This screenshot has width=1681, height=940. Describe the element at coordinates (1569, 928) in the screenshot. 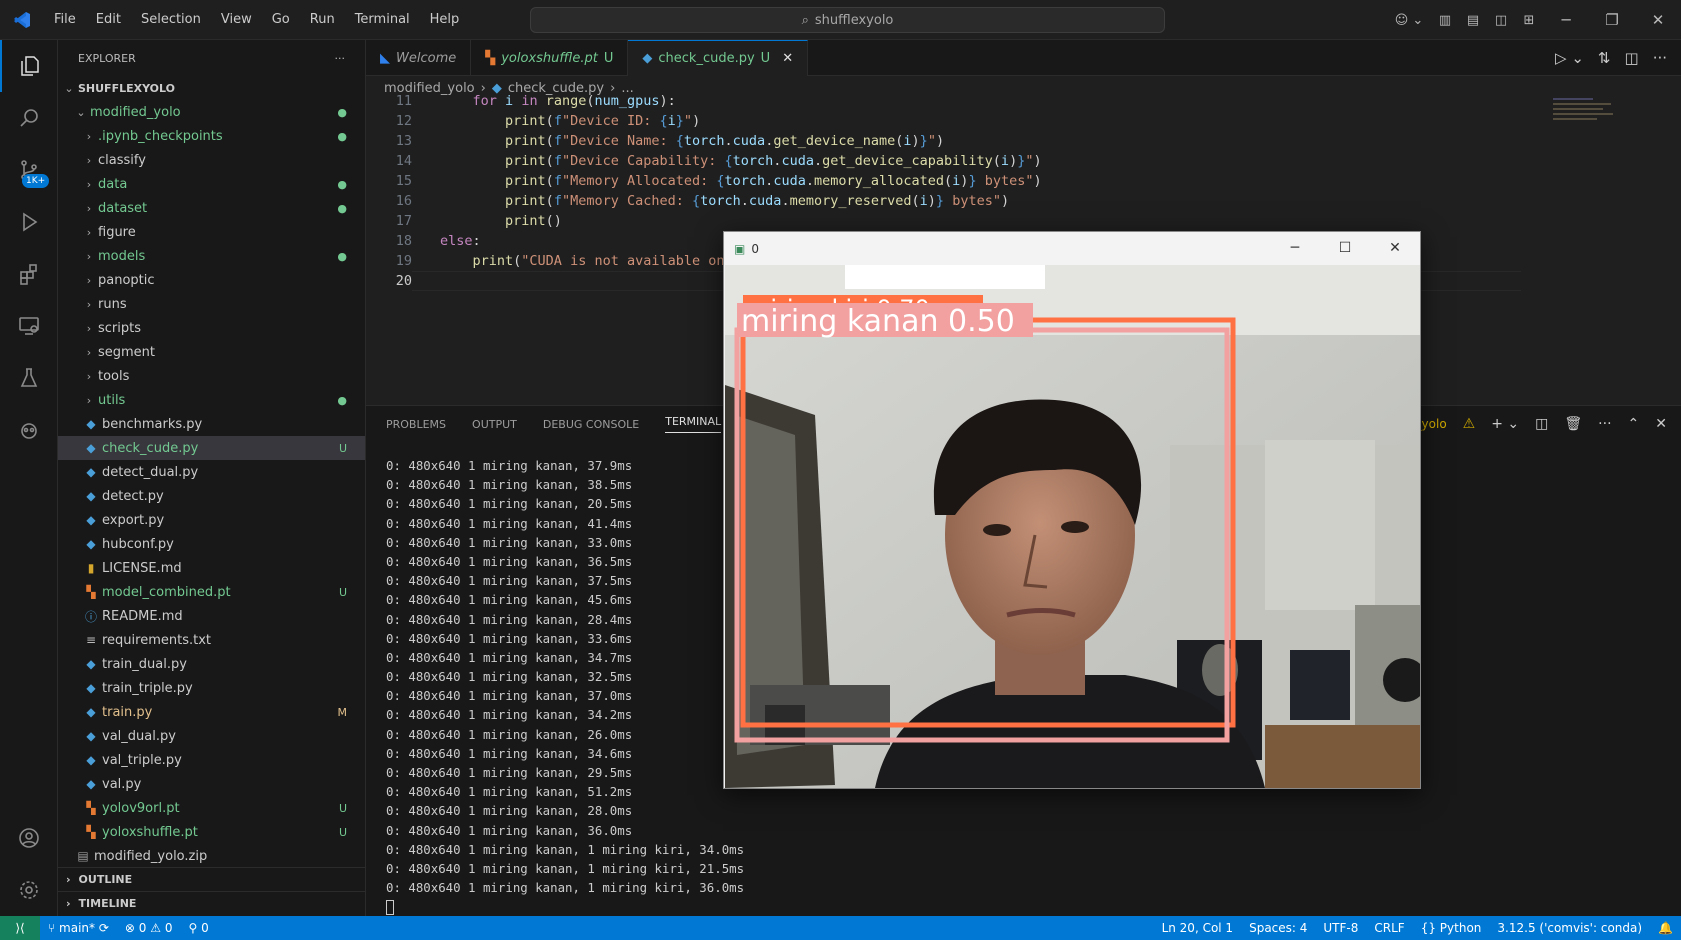

I see `python-interpreter: 3.12.5 ('comvis': conda)` at that location.